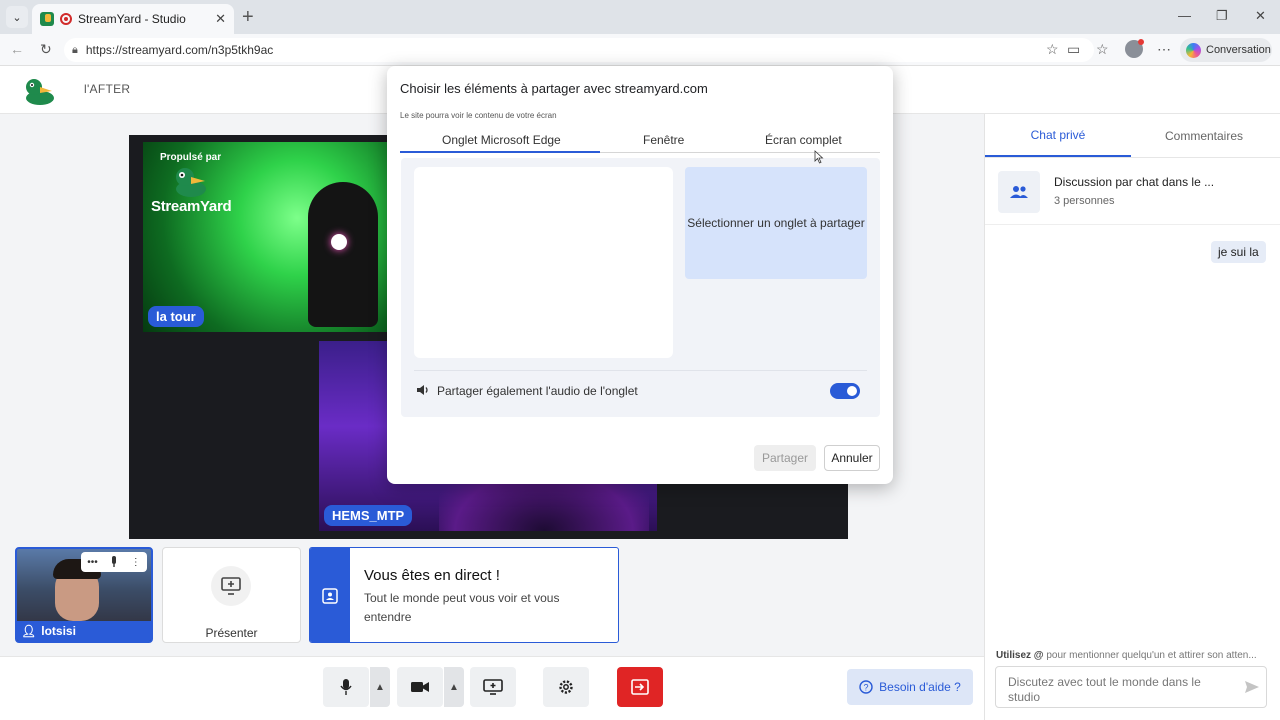 The width and height of the screenshot is (1280, 720). What do you see at coordinates (66, 19) in the screenshot?
I see `recording-indicator-icon` at bounding box center [66, 19].